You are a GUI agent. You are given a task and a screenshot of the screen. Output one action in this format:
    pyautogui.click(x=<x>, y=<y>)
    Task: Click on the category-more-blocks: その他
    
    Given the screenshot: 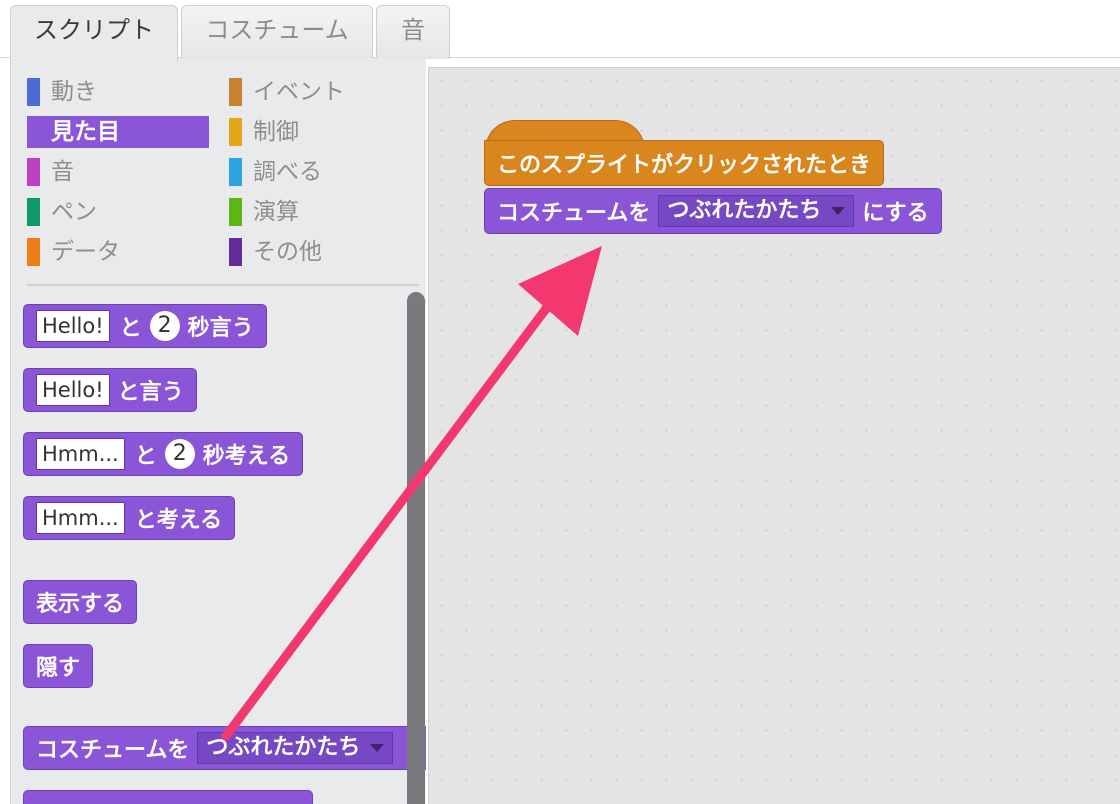 What is the action you would take?
    pyautogui.click(x=319, y=252)
    